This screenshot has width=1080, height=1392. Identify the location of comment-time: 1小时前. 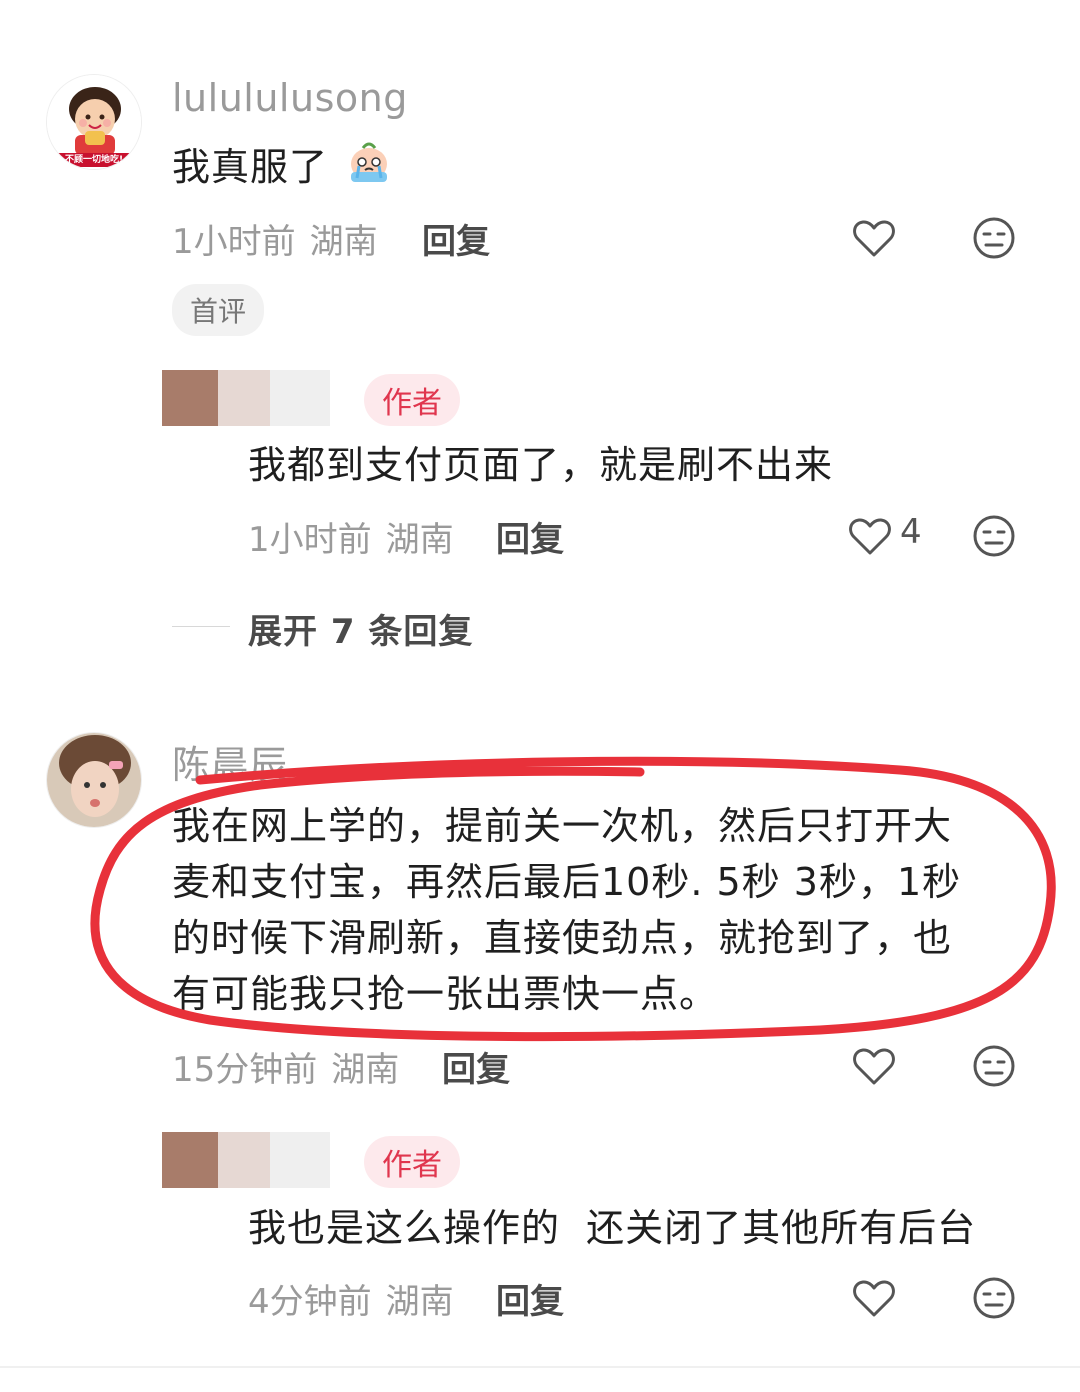
(234, 242).